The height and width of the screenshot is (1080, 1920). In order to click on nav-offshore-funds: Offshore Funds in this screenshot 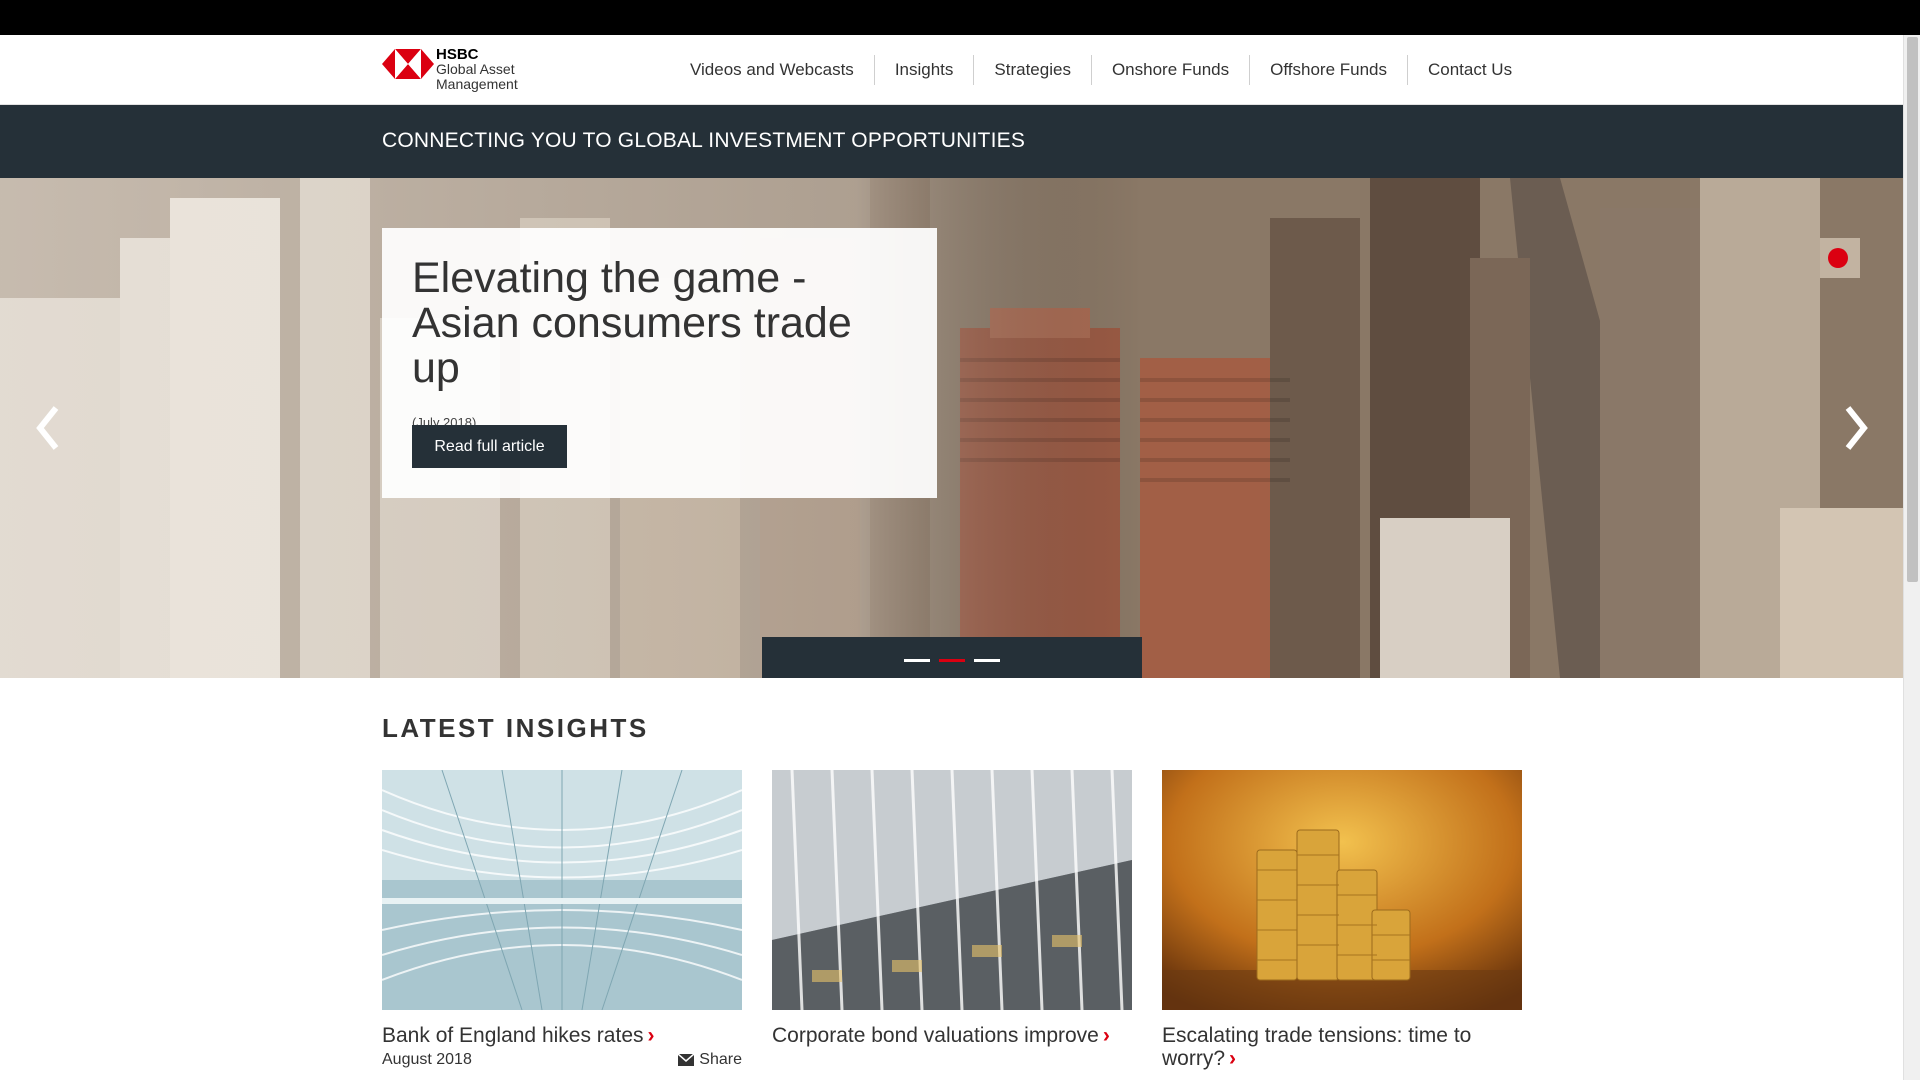, I will do `click(1329, 70)`.